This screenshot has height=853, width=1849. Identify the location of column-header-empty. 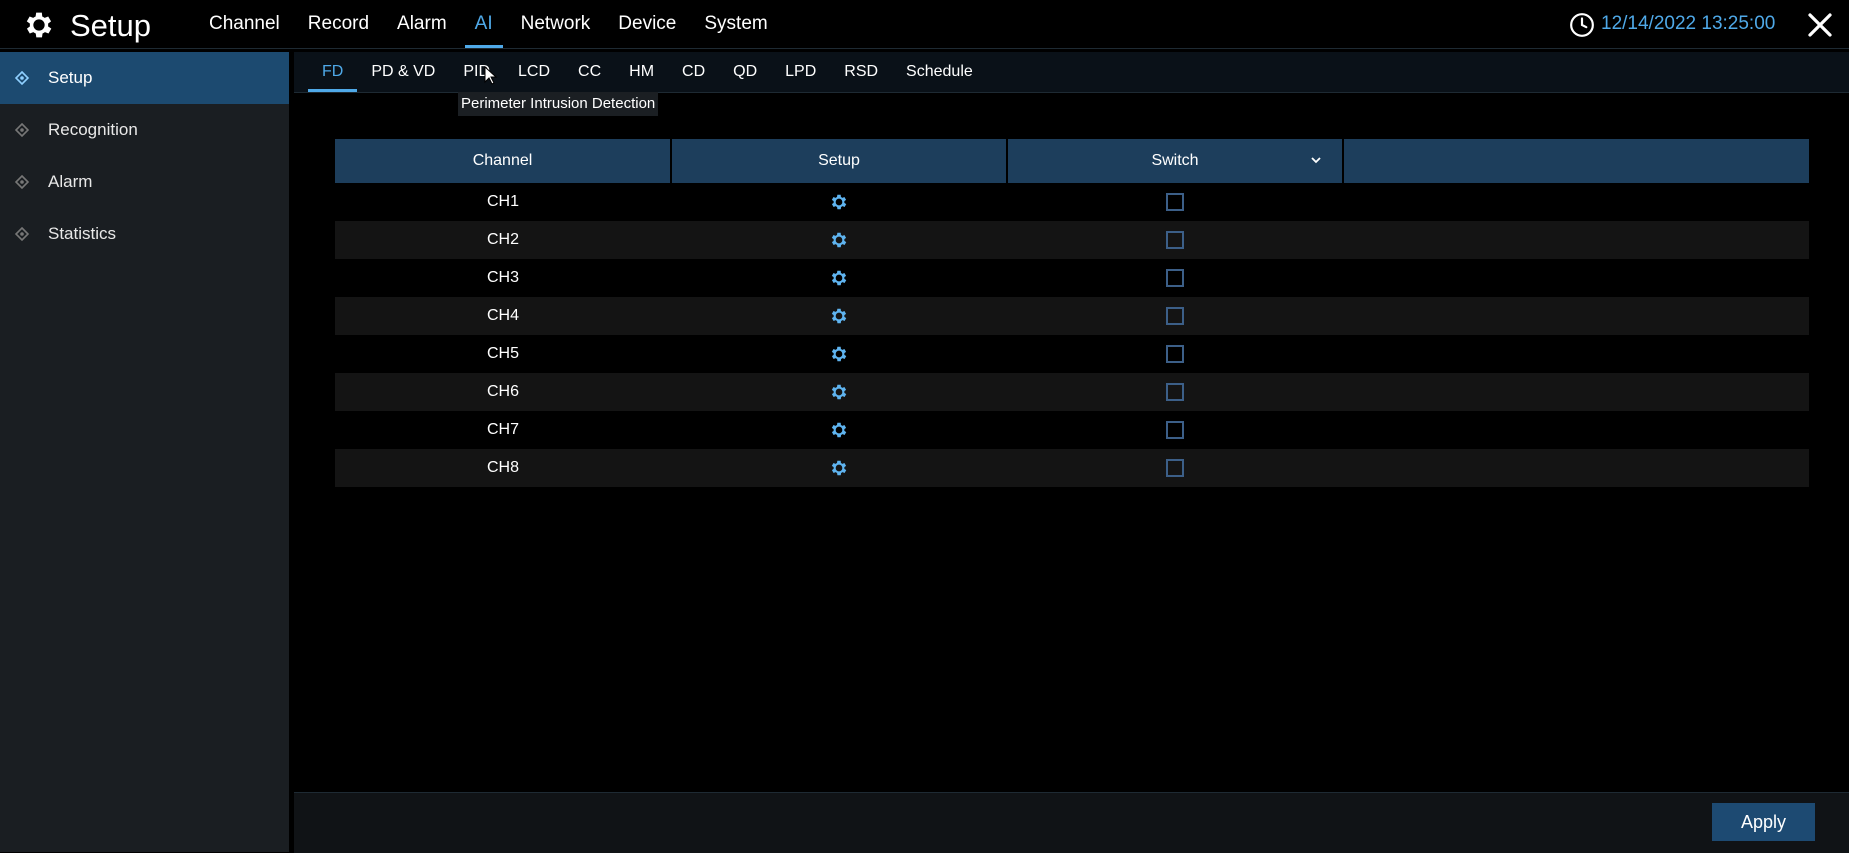
(1576, 161).